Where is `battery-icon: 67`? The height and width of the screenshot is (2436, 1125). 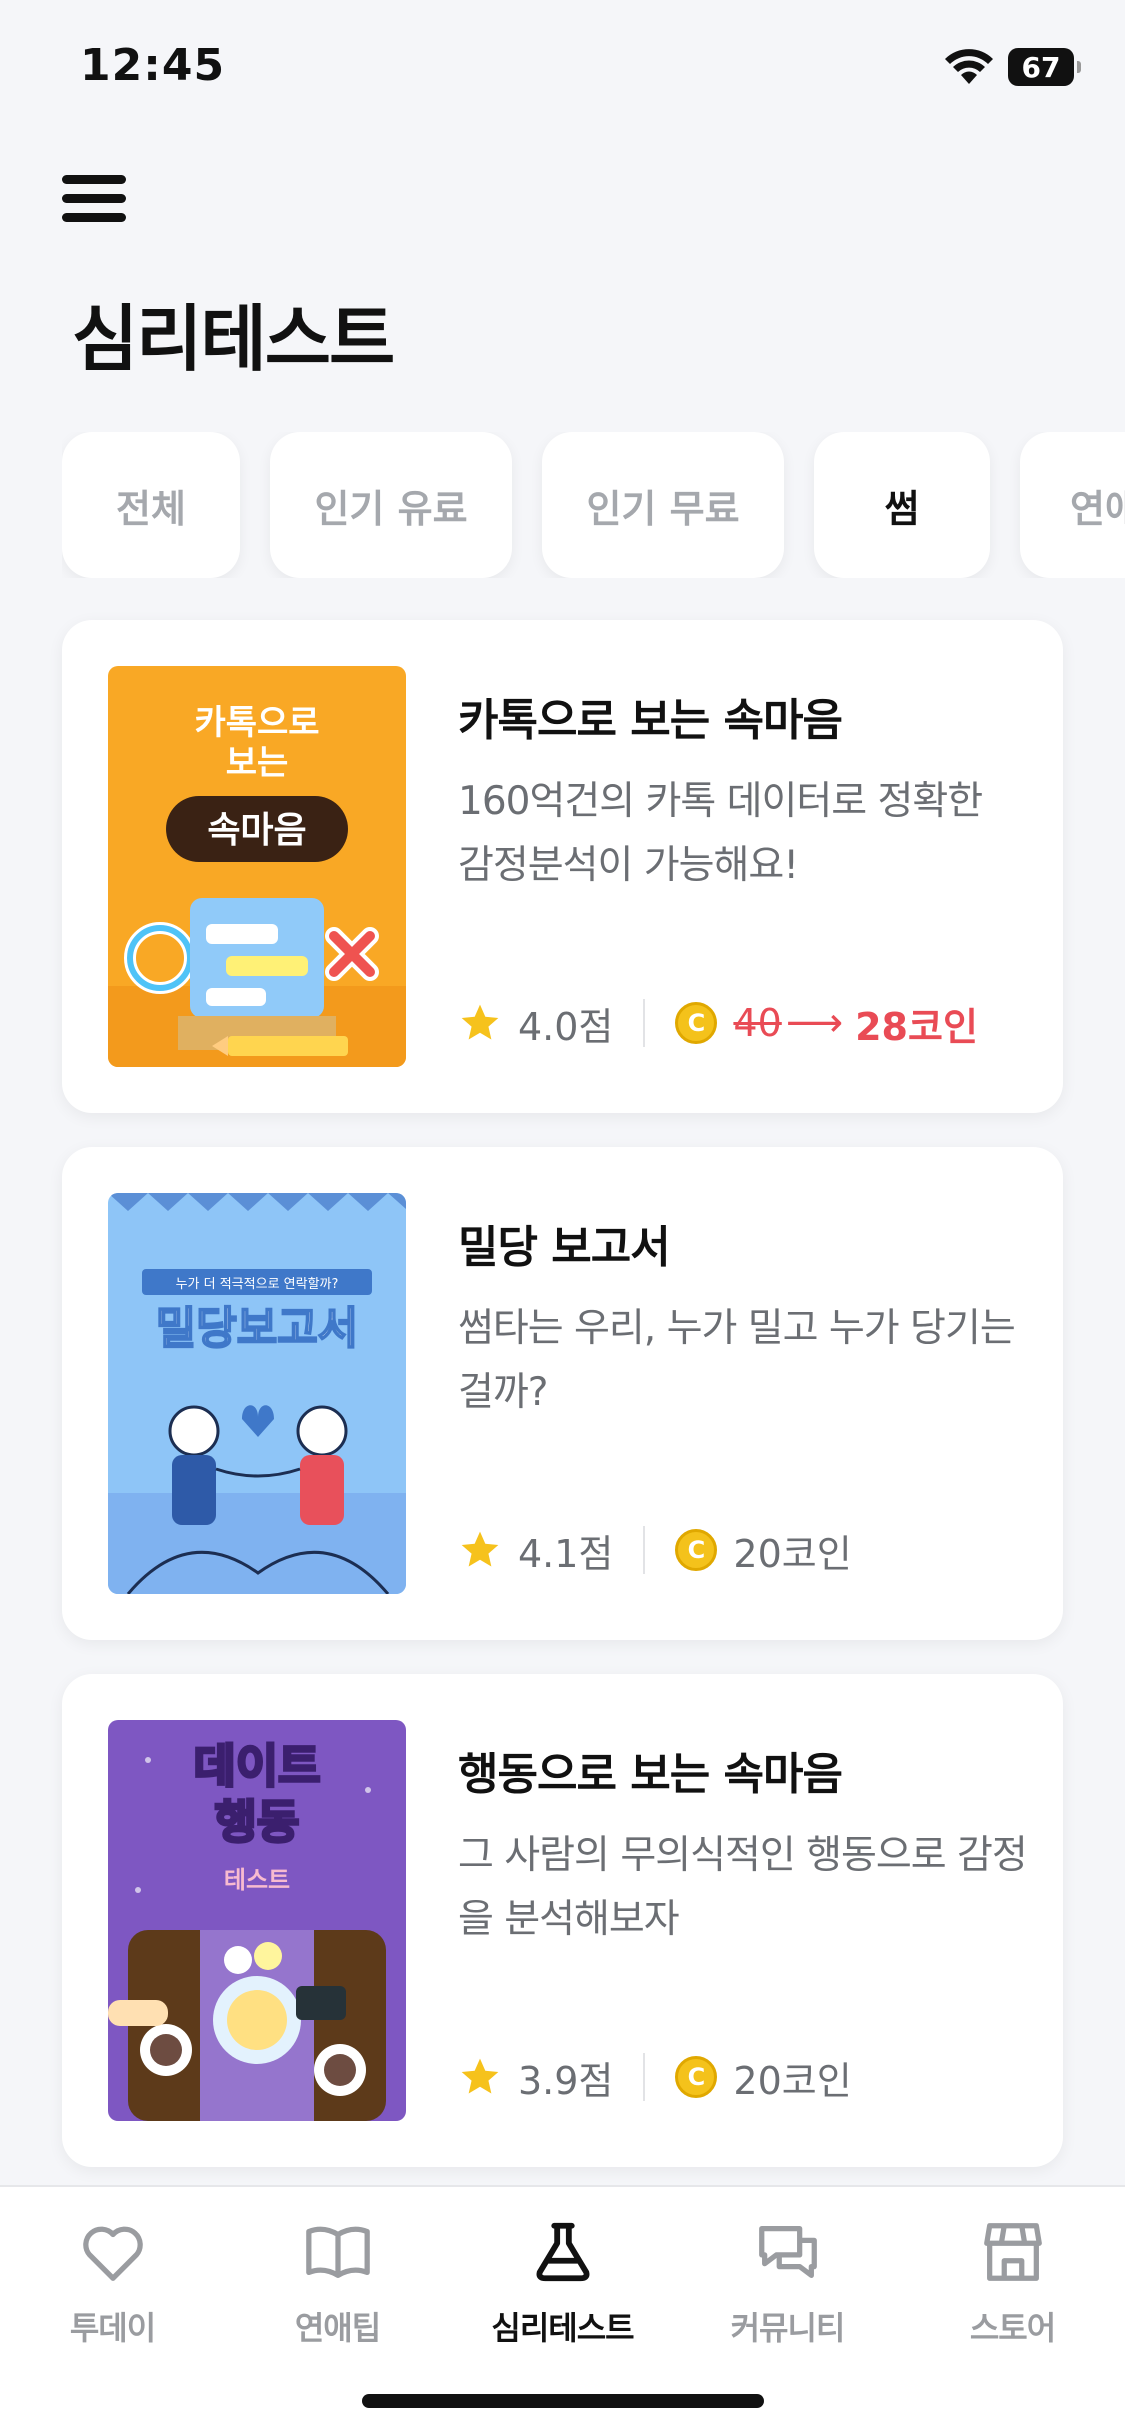 battery-icon: 67 is located at coordinates (1044, 67).